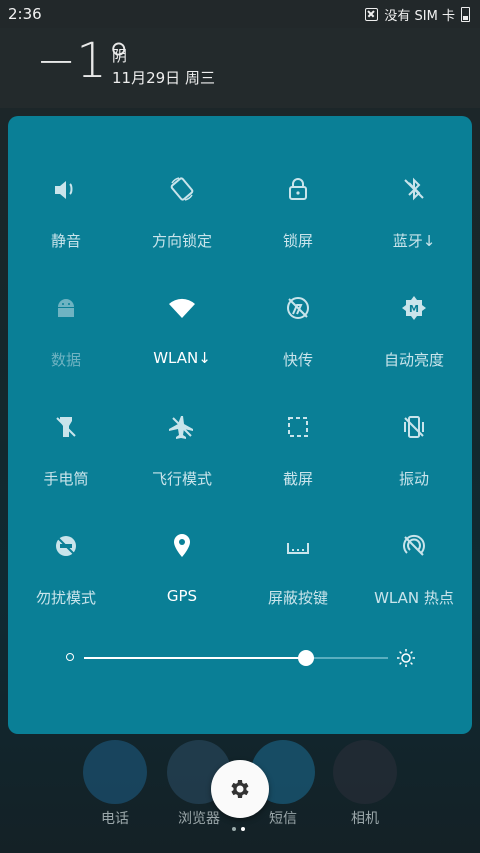 The height and width of the screenshot is (853, 480). I want to click on quick-setting-tile: WLAN 热点, so click(414, 540).